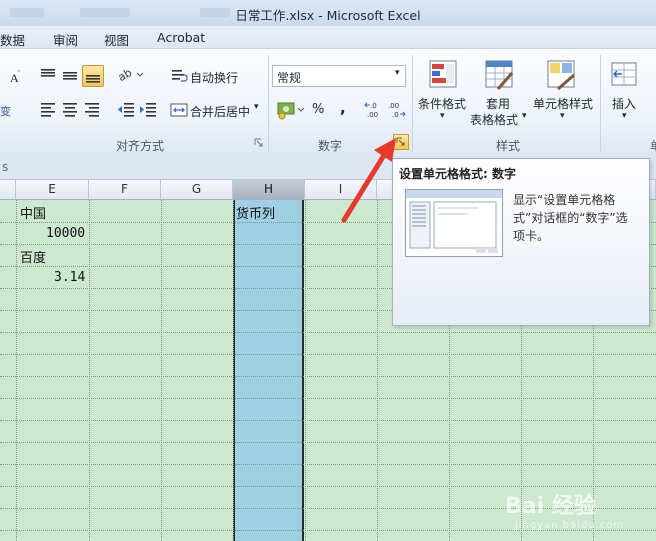  Describe the element at coordinates (180, 76) in the screenshot. I see `wrap-text-icon` at that location.